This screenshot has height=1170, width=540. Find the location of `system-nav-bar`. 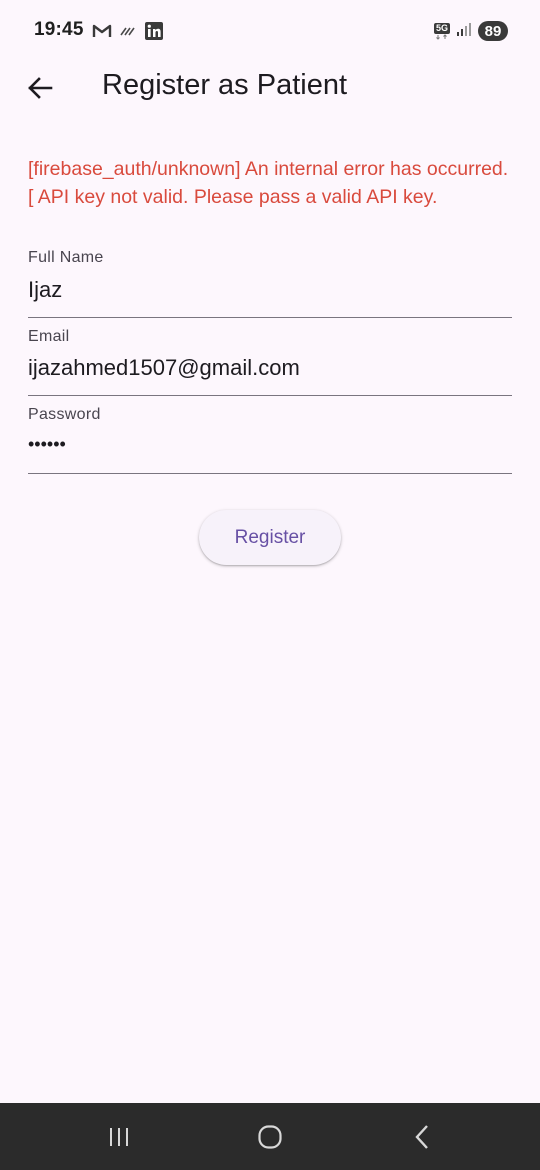

system-nav-bar is located at coordinates (270, 1136).